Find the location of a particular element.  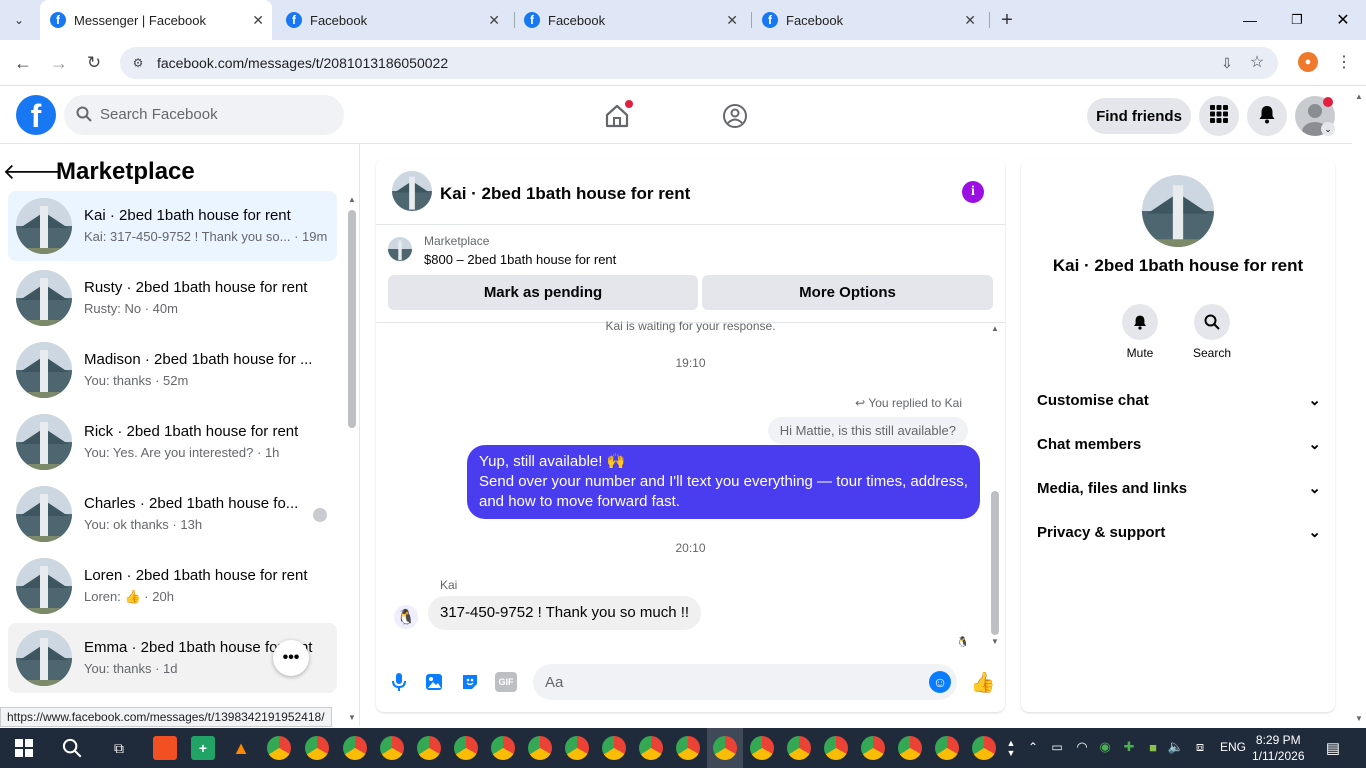

tab-facebook-1: f Facebook ✕ is located at coordinates (392, 20).